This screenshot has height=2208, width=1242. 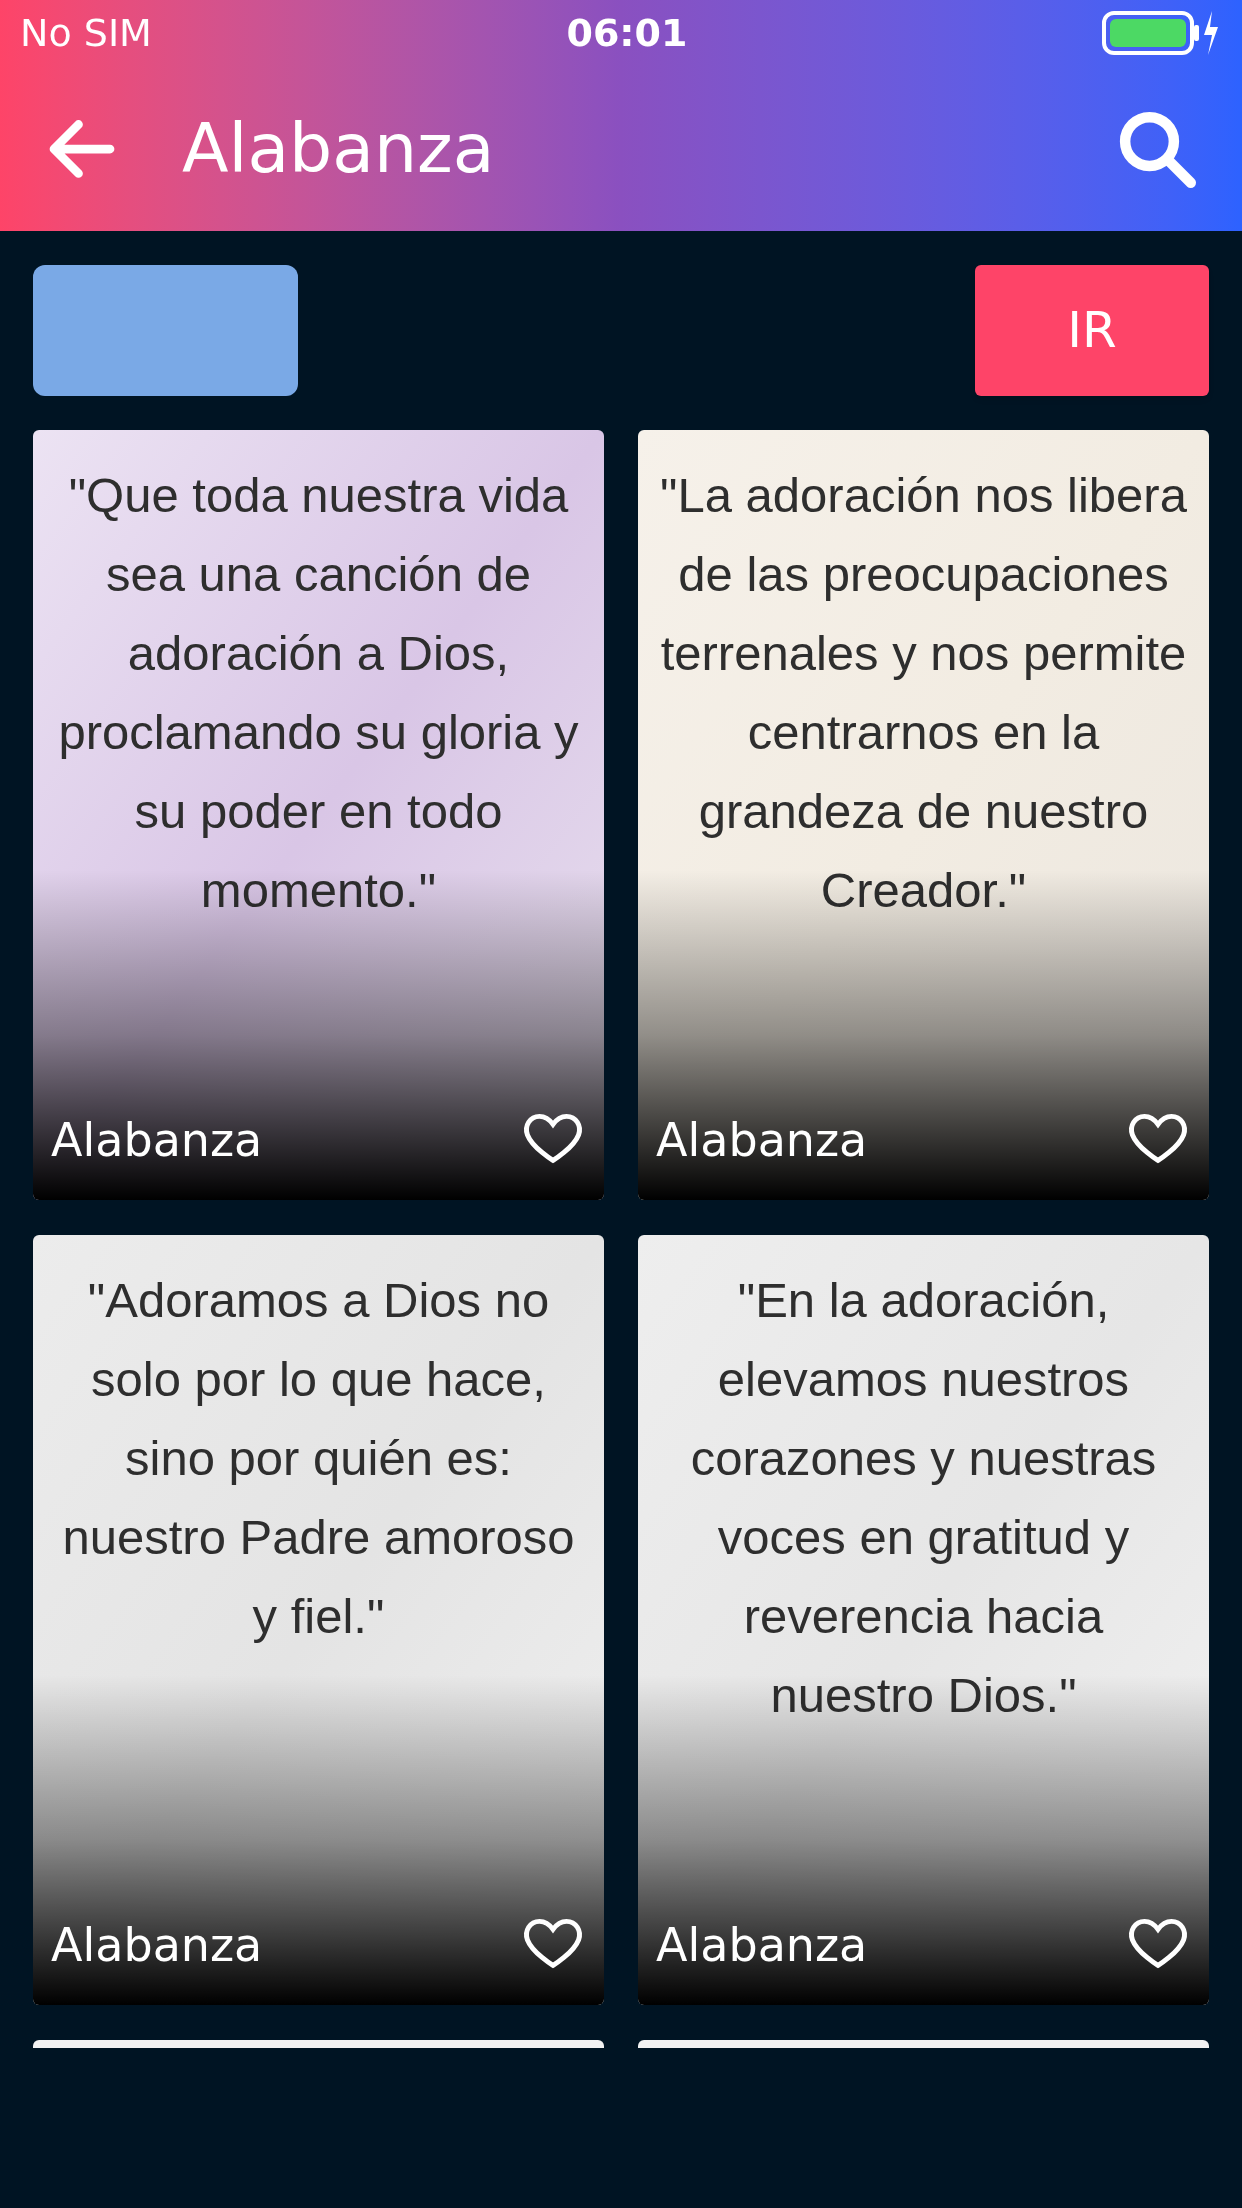 I want to click on page-title: Alabanza, so click(x=338, y=148).